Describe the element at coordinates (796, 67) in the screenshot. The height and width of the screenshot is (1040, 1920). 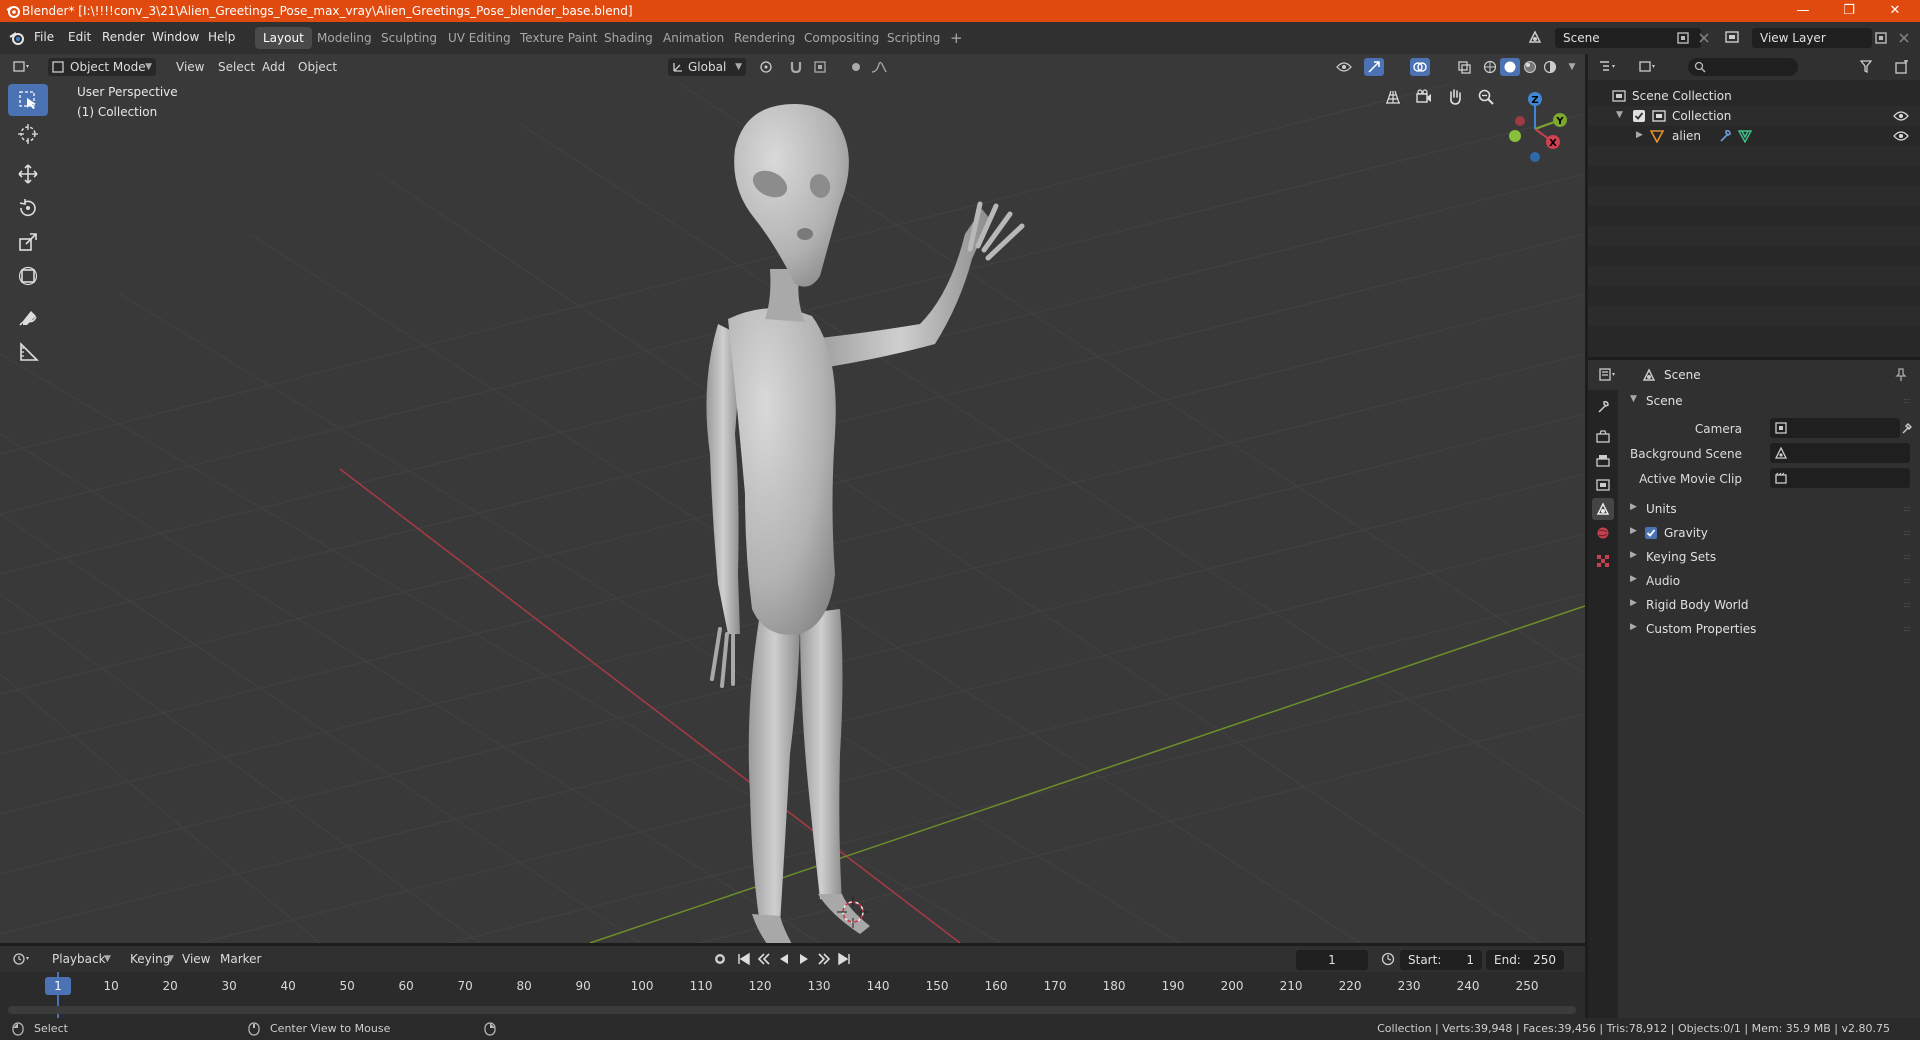
I see `snap-magnet-icon` at that location.